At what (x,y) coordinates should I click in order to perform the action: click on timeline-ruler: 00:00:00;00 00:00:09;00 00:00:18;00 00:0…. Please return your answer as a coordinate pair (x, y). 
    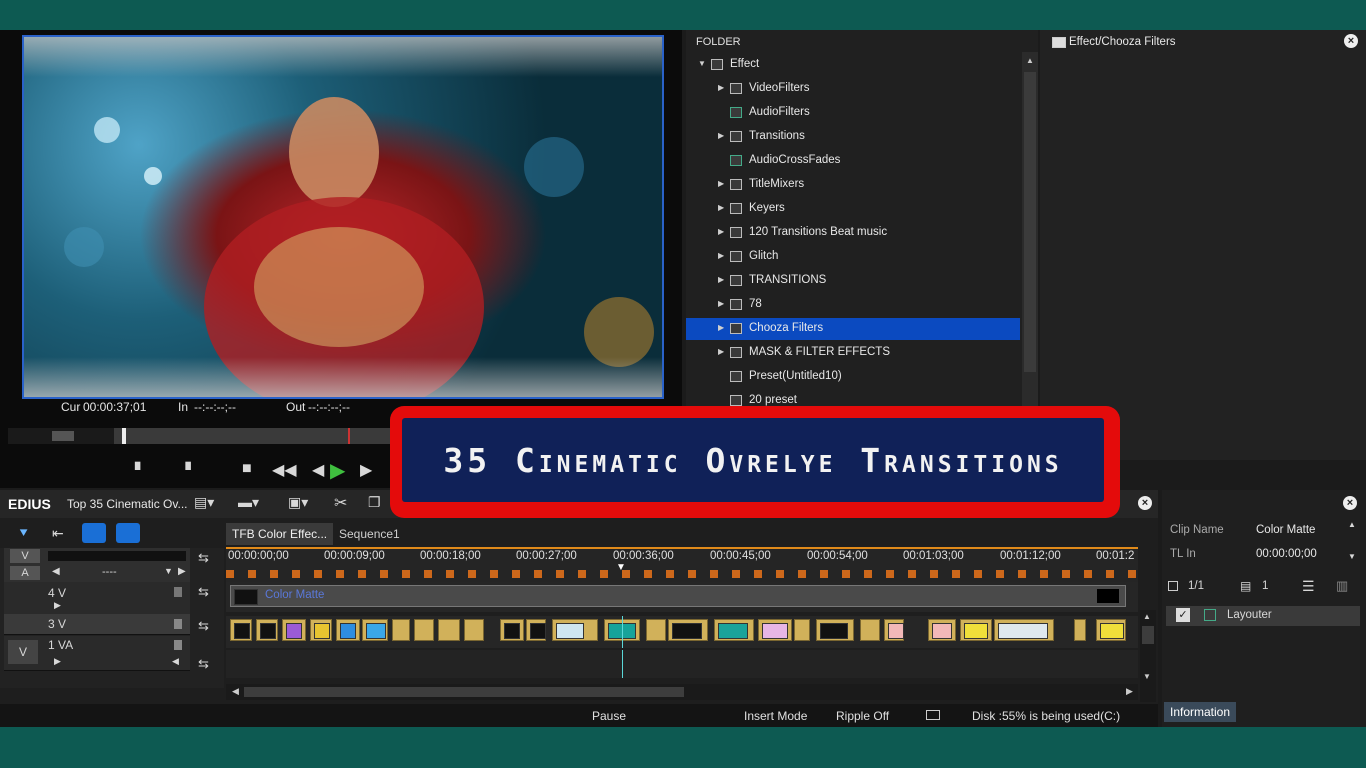
    Looking at the image, I should click on (682, 564).